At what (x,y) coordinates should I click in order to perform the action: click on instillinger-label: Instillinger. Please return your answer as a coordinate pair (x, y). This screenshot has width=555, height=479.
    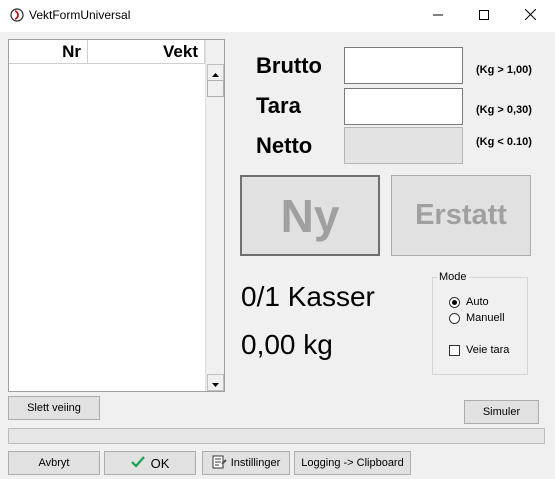
    Looking at the image, I should click on (255, 463).